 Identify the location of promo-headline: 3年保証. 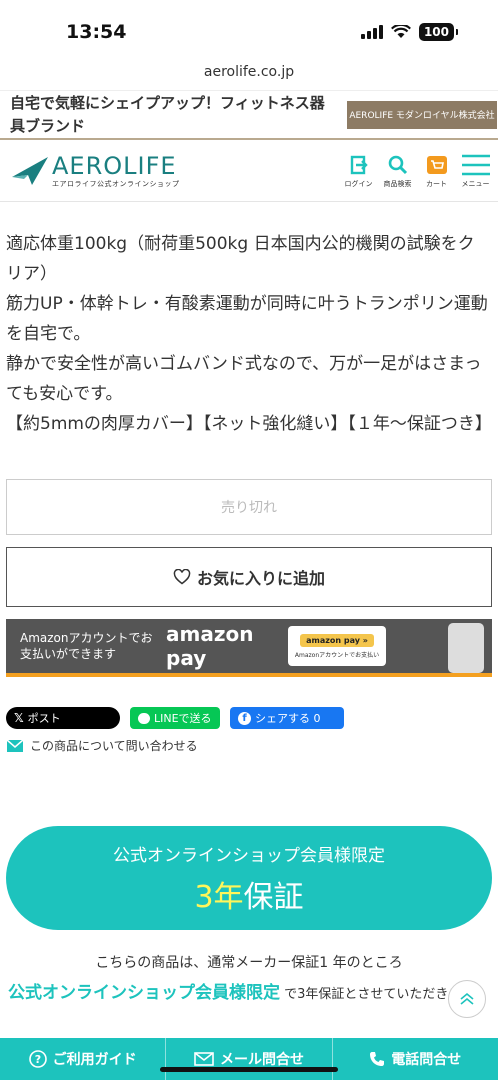
(249, 894).